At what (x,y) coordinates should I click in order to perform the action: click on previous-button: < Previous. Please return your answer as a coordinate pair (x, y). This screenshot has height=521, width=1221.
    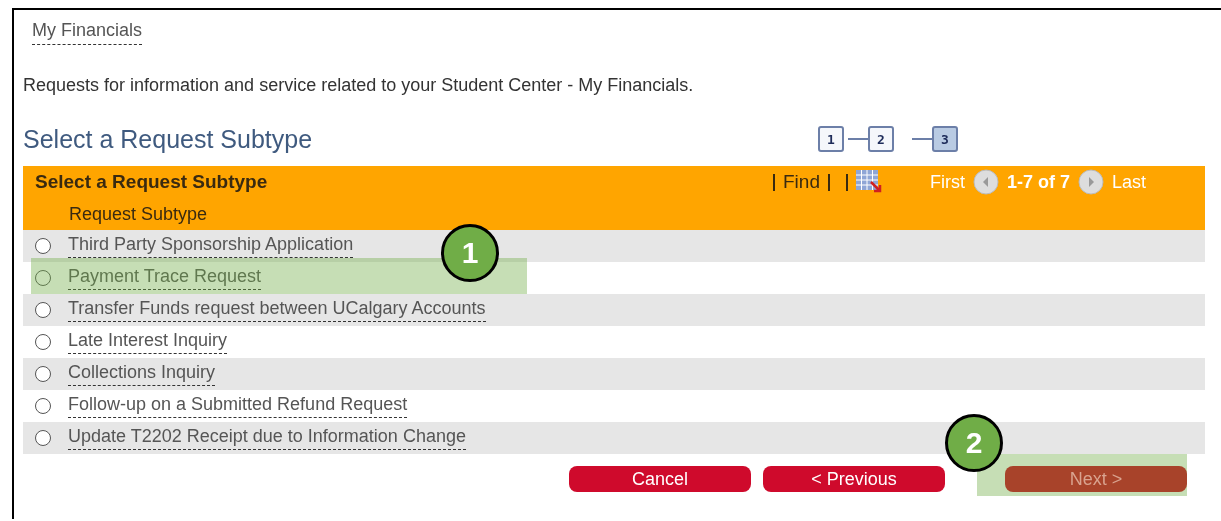
    Looking at the image, I should click on (854, 479).